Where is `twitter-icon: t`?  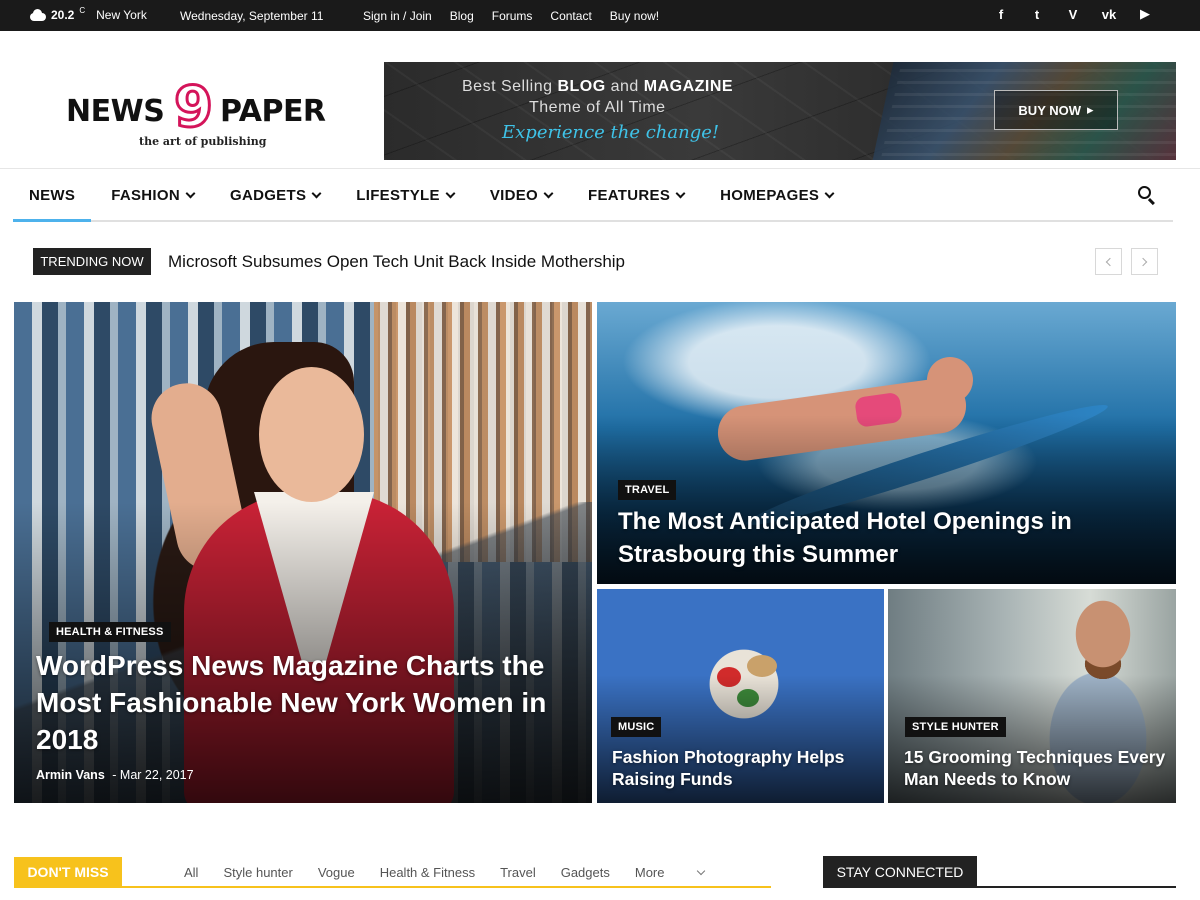
twitter-icon: t is located at coordinates (1037, 14).